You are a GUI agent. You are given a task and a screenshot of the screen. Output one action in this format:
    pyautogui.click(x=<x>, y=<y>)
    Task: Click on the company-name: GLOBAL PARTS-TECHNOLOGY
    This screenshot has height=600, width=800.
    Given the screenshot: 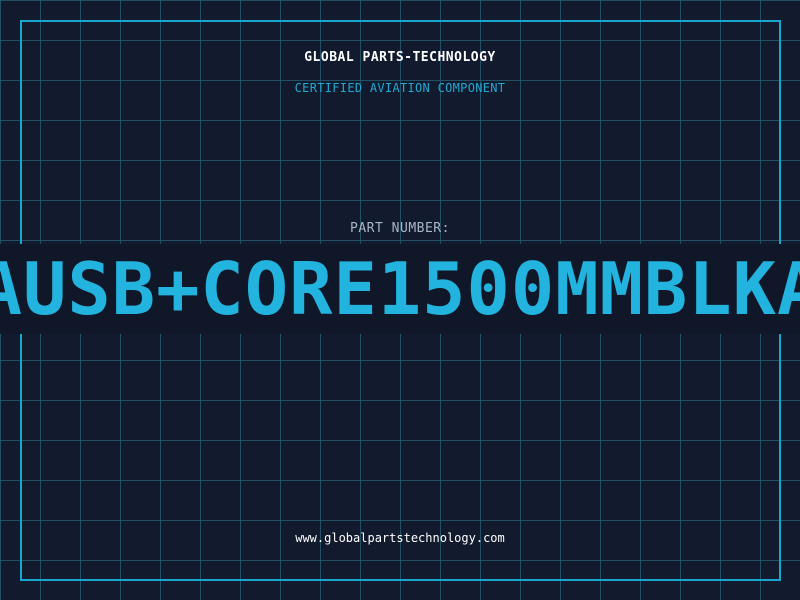 What is the action you would take?
    pyautogui.click(x=400, y=57)
    